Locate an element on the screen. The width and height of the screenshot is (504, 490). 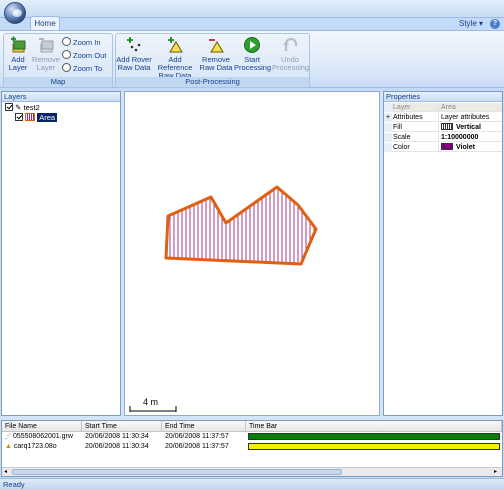
zoom-in-button: Zoom In is located at coordinates (81, 43).